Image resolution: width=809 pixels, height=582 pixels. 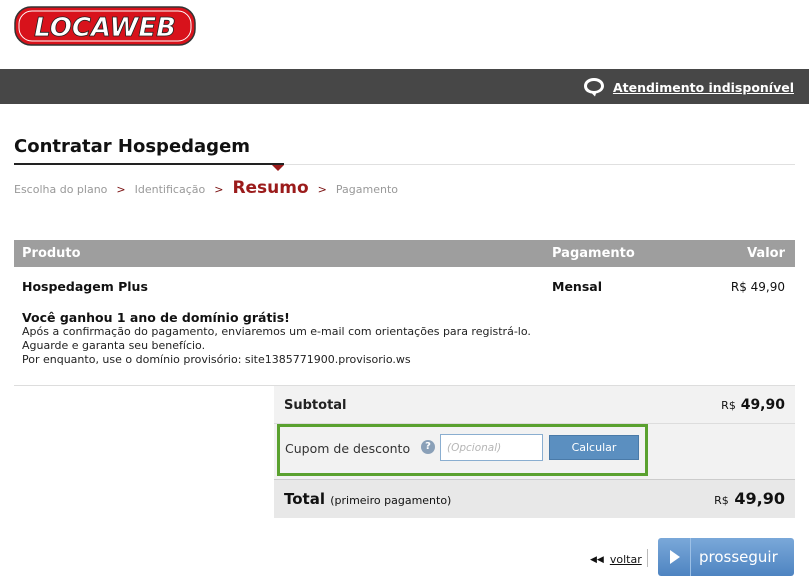 What do you see at coordinates (348, 448) in the screenshot?
I see `coupon-label: Cupom de desconto` at bounding box center [348, 448].